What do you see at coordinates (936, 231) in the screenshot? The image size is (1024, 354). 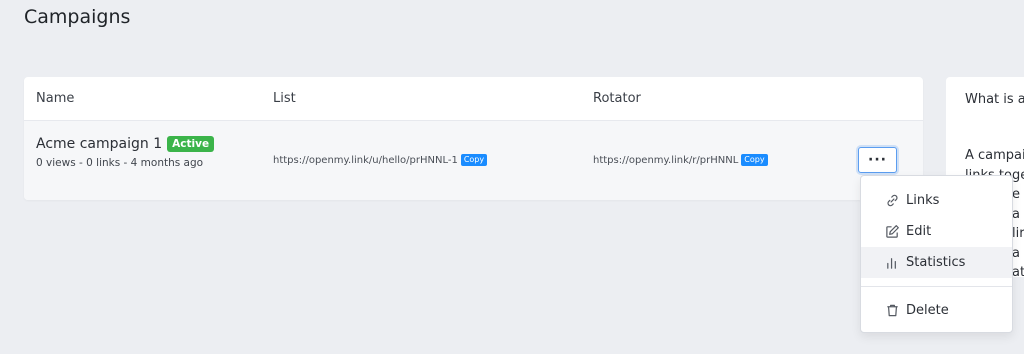 I see `menu-item-edit: Edit` at bounding box center [936, 231].